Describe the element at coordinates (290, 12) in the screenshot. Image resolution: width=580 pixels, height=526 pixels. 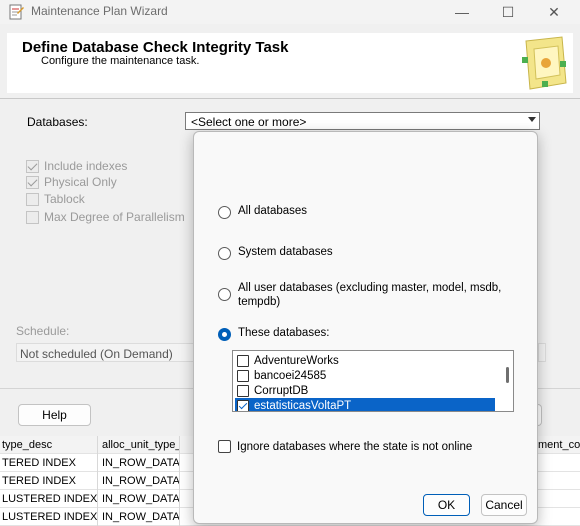
I see `title-bar: Maintenance Plan Wizard — ☐ ✕` at that location.